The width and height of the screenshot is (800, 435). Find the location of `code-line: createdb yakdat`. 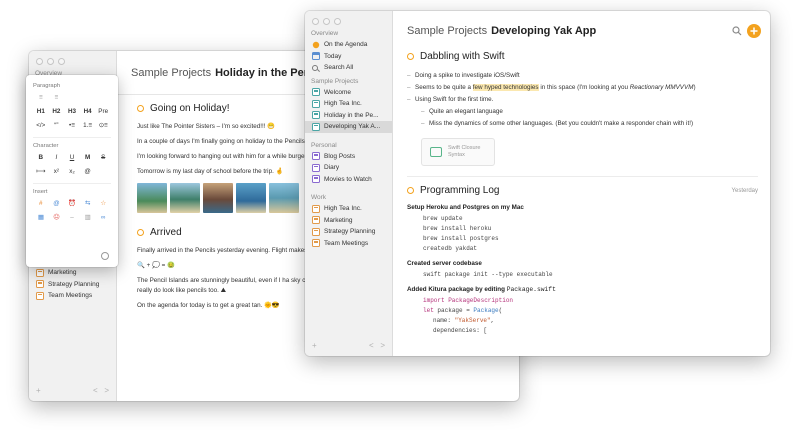

code-line: createdb yakdat is located at coordinates (450, 248).